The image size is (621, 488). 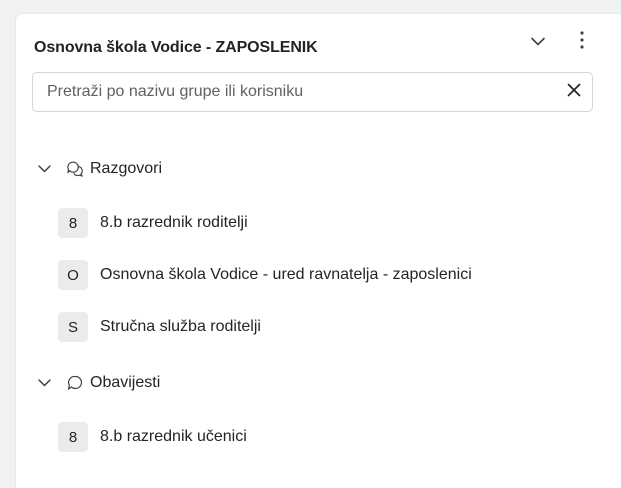 I want to click on list-item: 8 8.b razrednik učenici, so click(x=152, y=437).